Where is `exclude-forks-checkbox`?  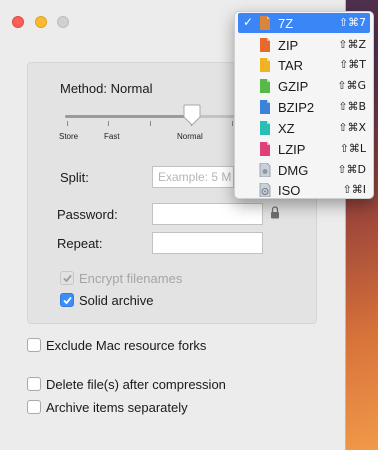 exclude-forks-checkbox is located at coordinates (34, 345).